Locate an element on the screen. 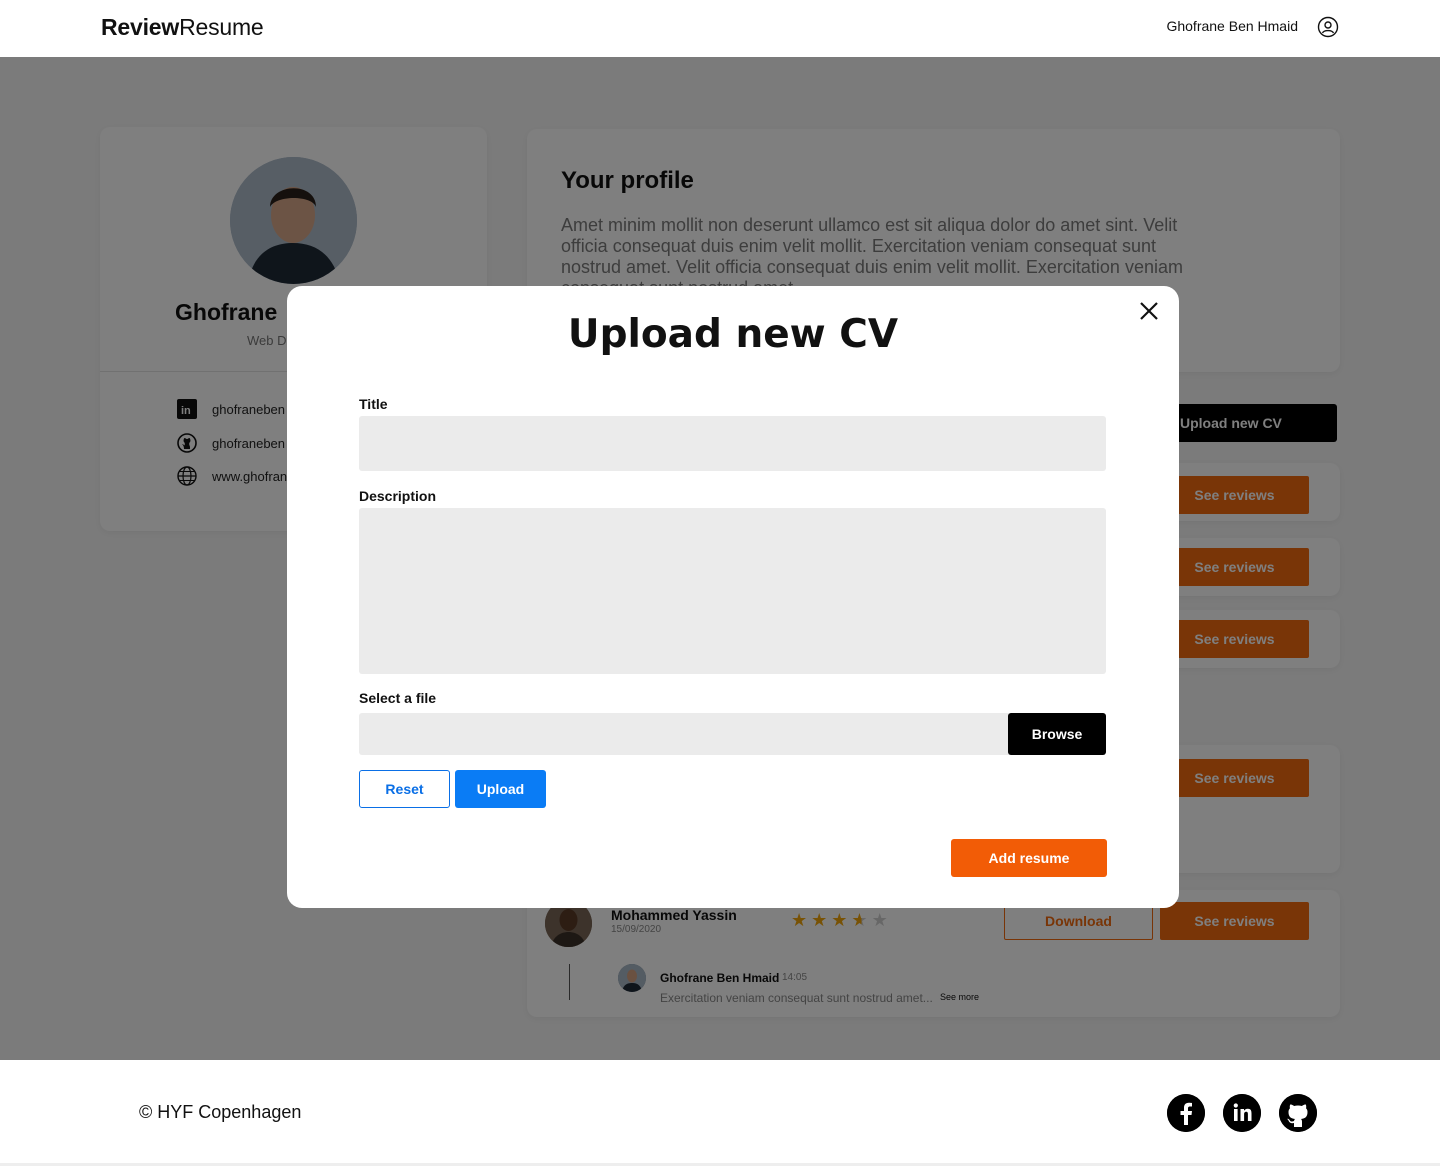  copyright-text: © HYF Copenhagen is located at coordinates (220, 1112).